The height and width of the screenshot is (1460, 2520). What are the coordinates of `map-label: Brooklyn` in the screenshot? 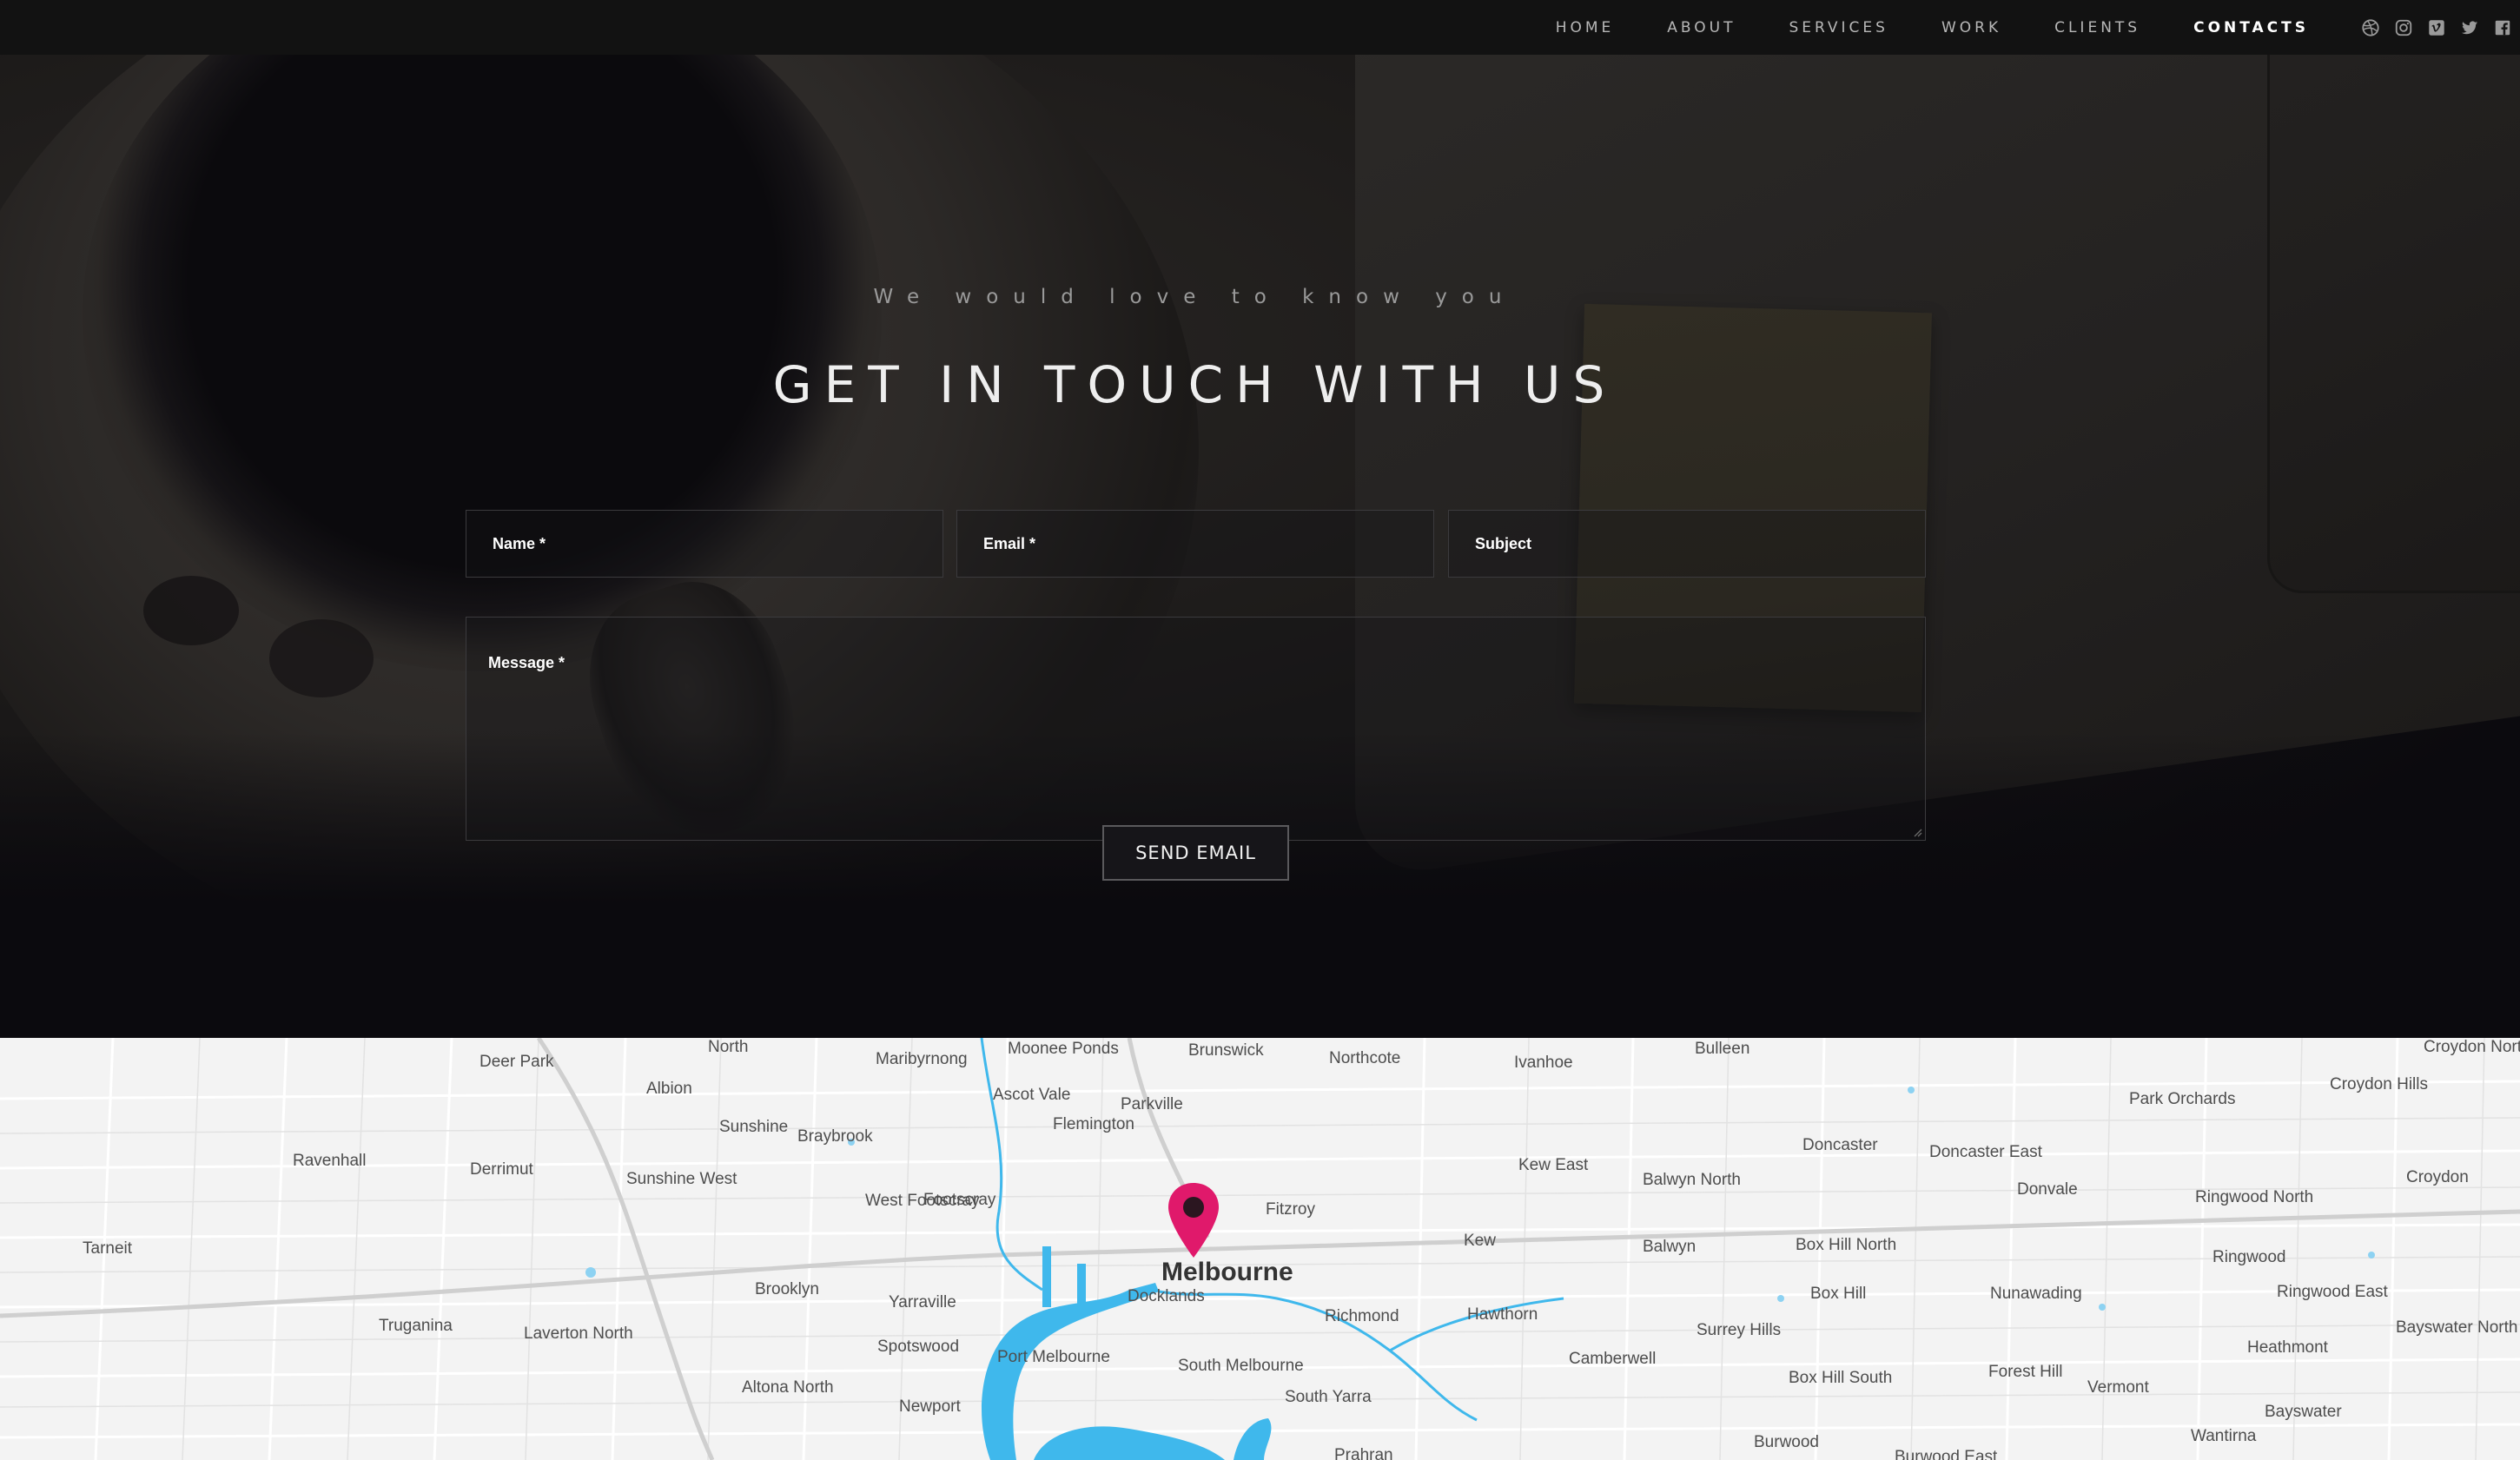 It's located at (787, 1289).